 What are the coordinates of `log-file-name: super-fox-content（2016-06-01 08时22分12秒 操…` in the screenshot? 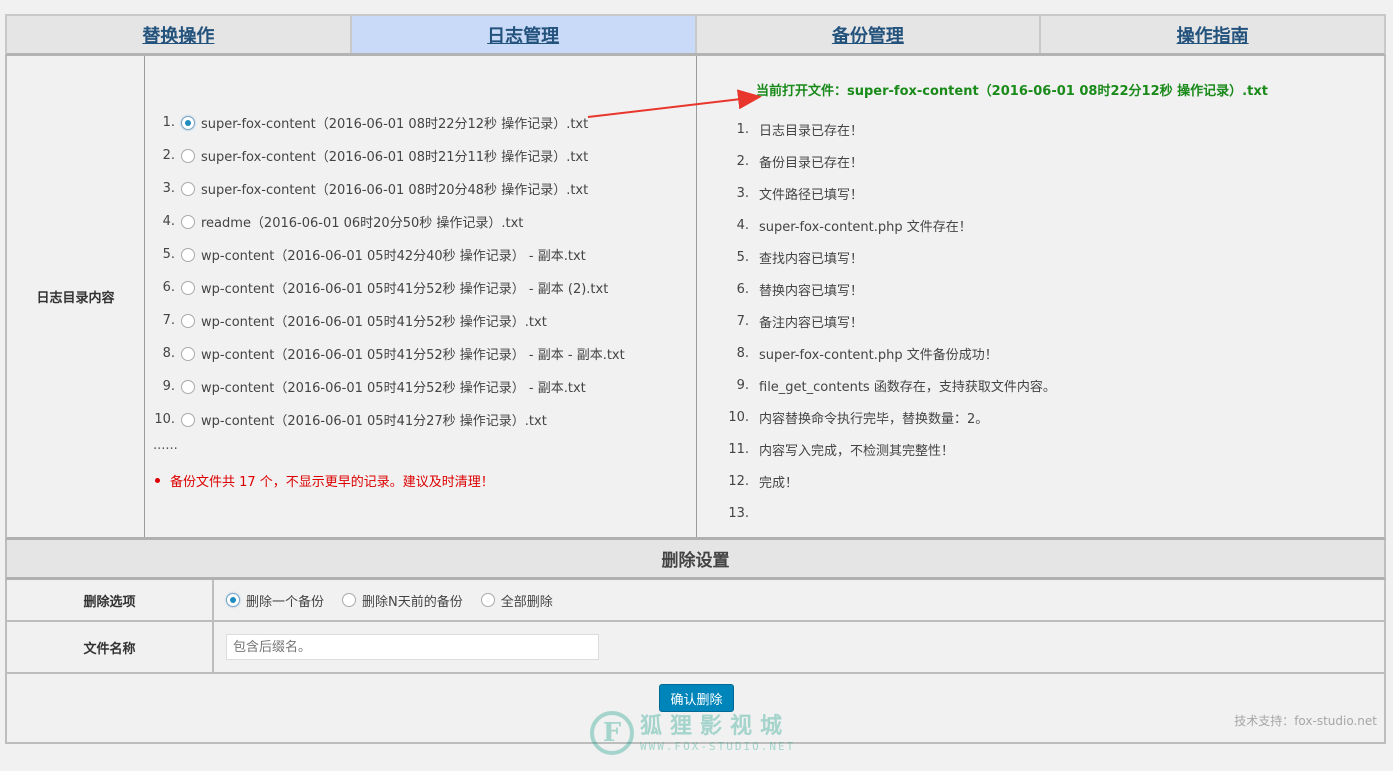 It's located at (395, 124).